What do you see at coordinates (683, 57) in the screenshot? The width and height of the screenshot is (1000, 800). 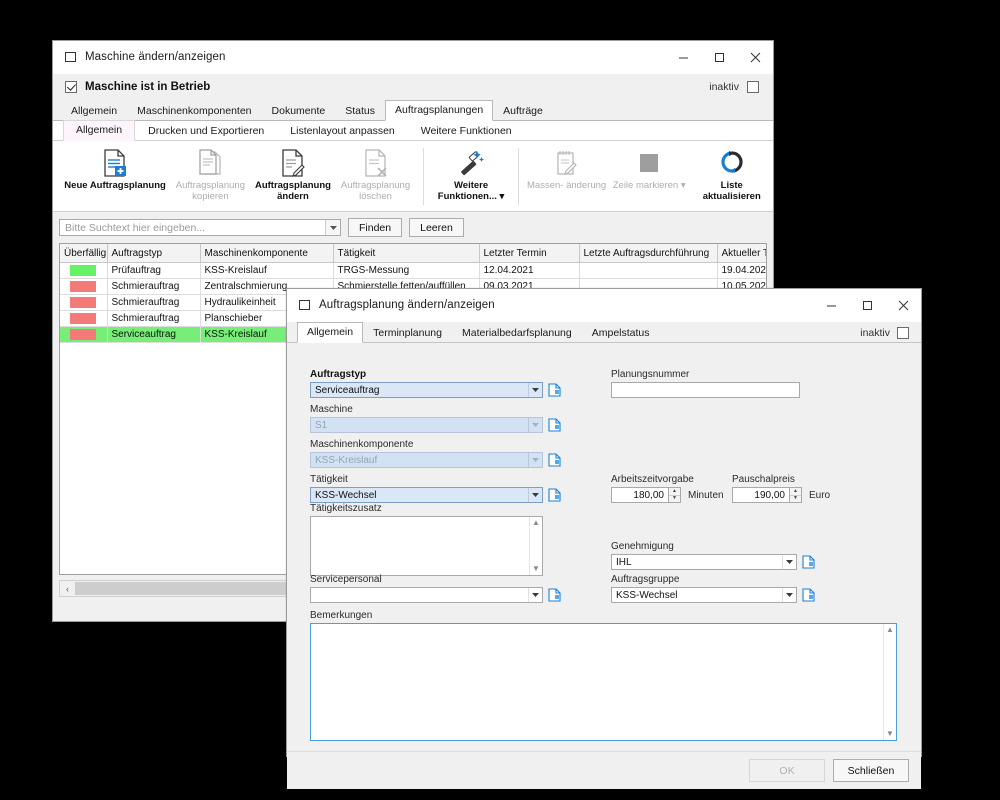 I see `minimize-icon` at bounding box center [683, 57].